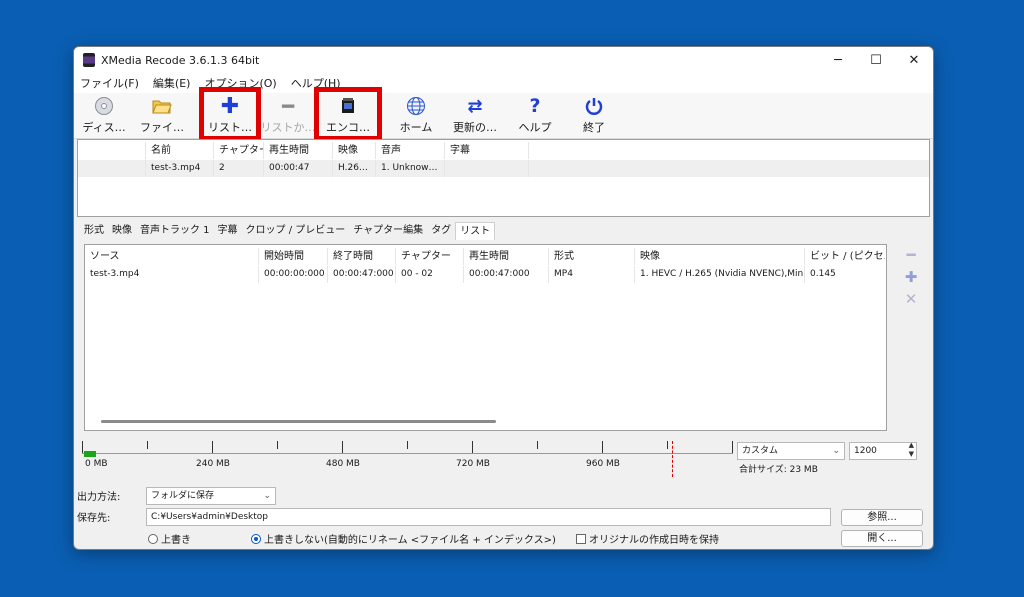 The height and width of the screenshot is (597, 1024). What do you see at coordinates (267, 496) in the screenshot?
I see `chevron-down-icon: ⌄` at bounding box center [267, 496].